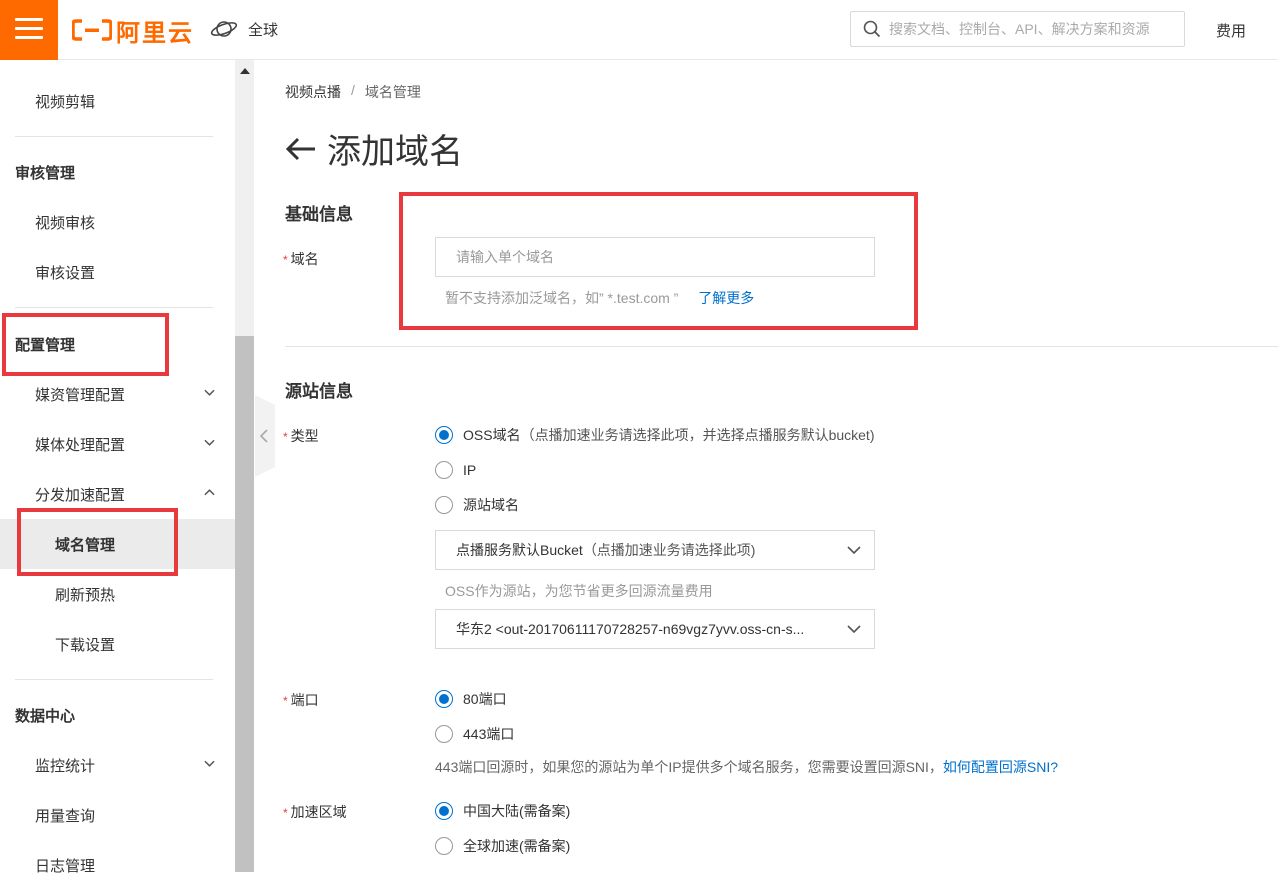 This screenshot has height=890, width=1278. What do you see at coordinates (304, 436) in the screenshot?
I see `type-label-text: 类型` at bounding box center [304, 436].